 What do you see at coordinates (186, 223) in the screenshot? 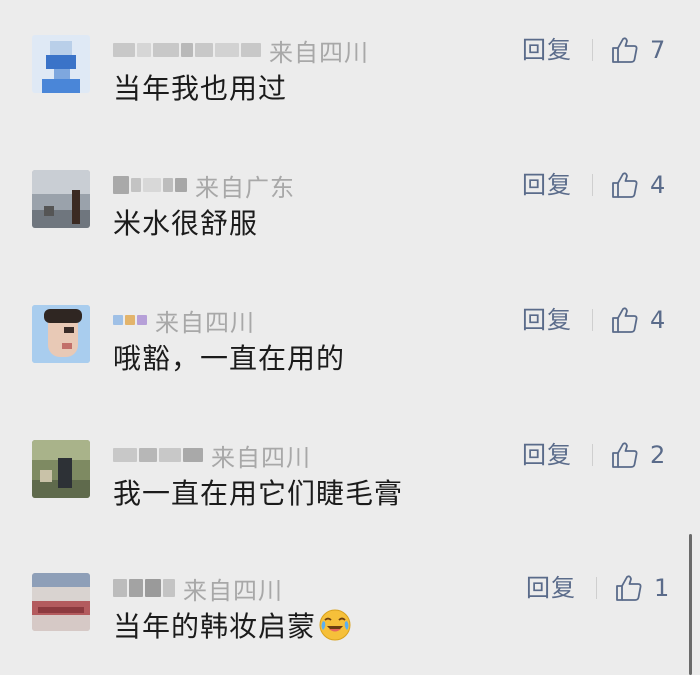
I see `comment-text: 米水很舒服` at bounding box center [186, 223].